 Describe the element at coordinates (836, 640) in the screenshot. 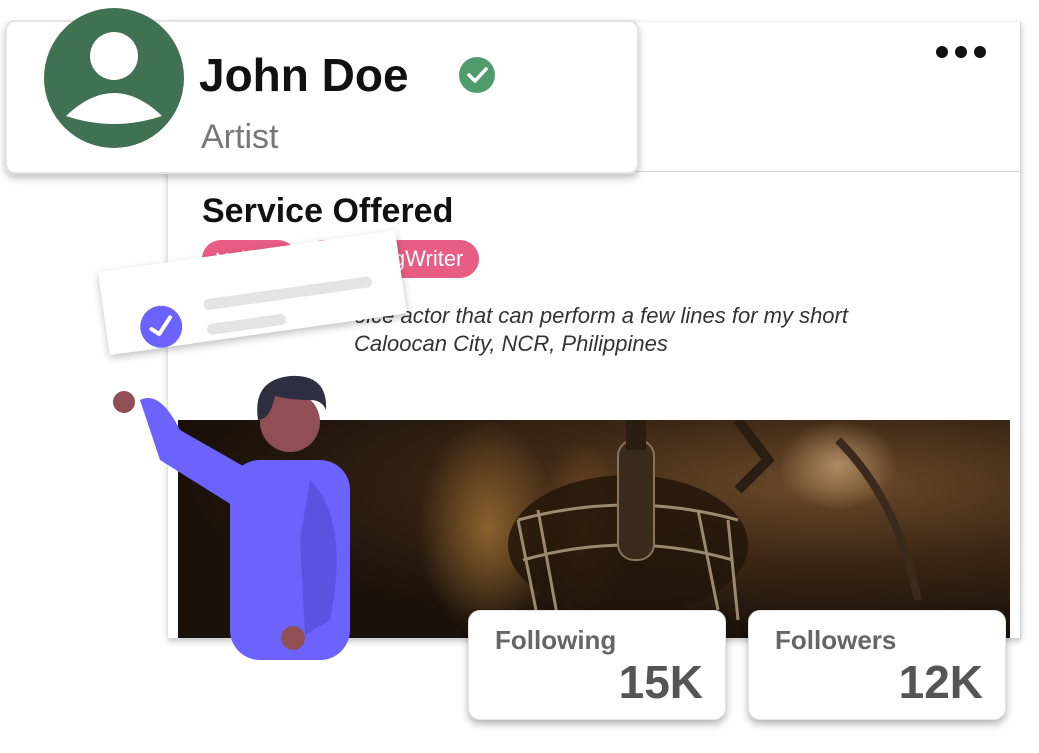

I see `followers-label: Followers` at that location.